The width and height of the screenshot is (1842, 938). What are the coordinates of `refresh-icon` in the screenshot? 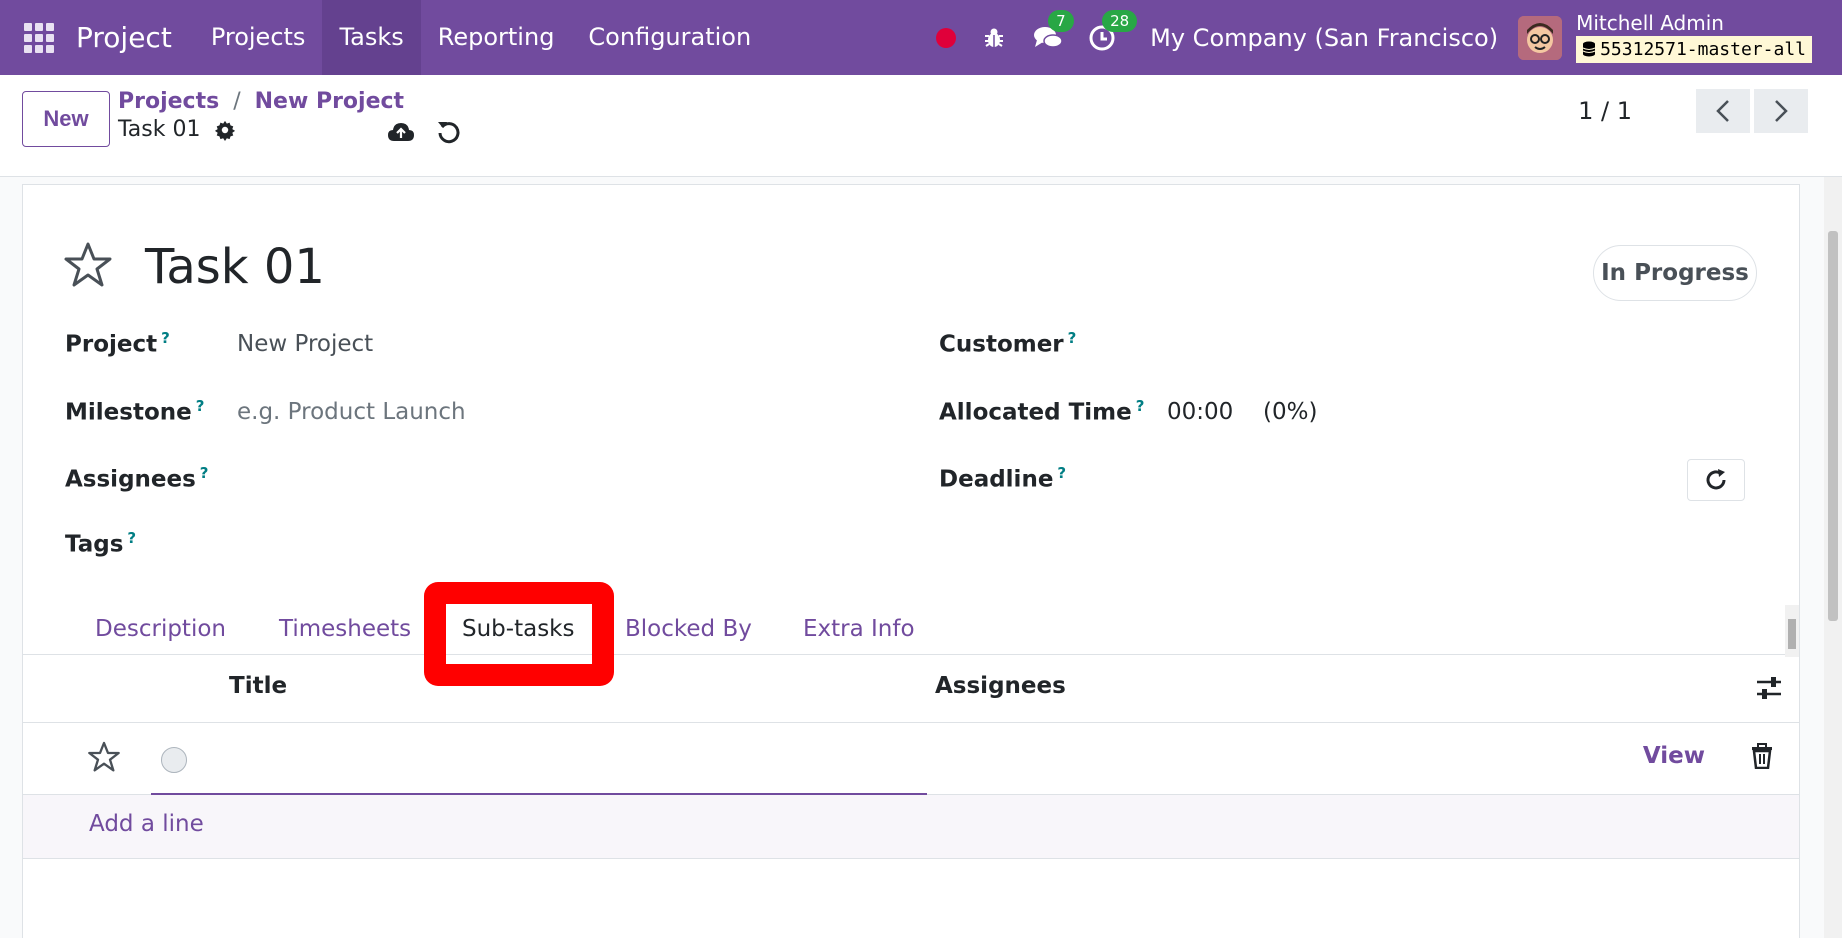 It's located at (1716, 479).